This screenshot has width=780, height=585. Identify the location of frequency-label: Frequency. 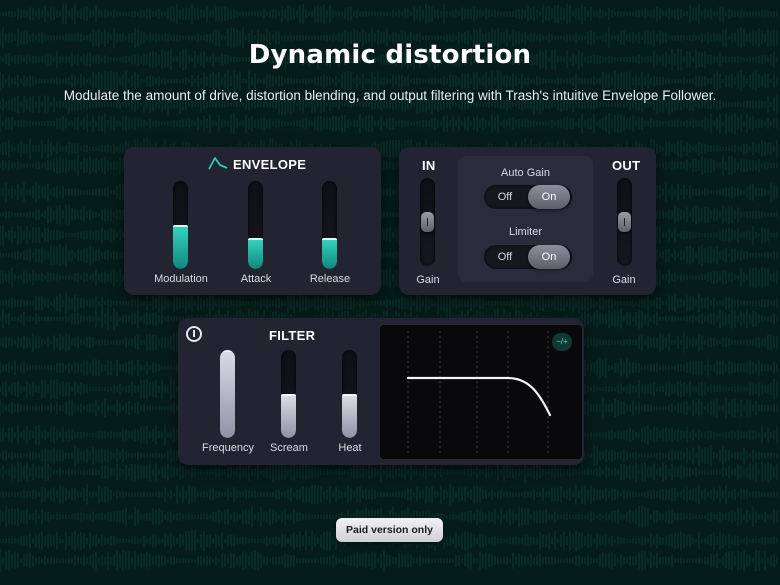
(228, 448).